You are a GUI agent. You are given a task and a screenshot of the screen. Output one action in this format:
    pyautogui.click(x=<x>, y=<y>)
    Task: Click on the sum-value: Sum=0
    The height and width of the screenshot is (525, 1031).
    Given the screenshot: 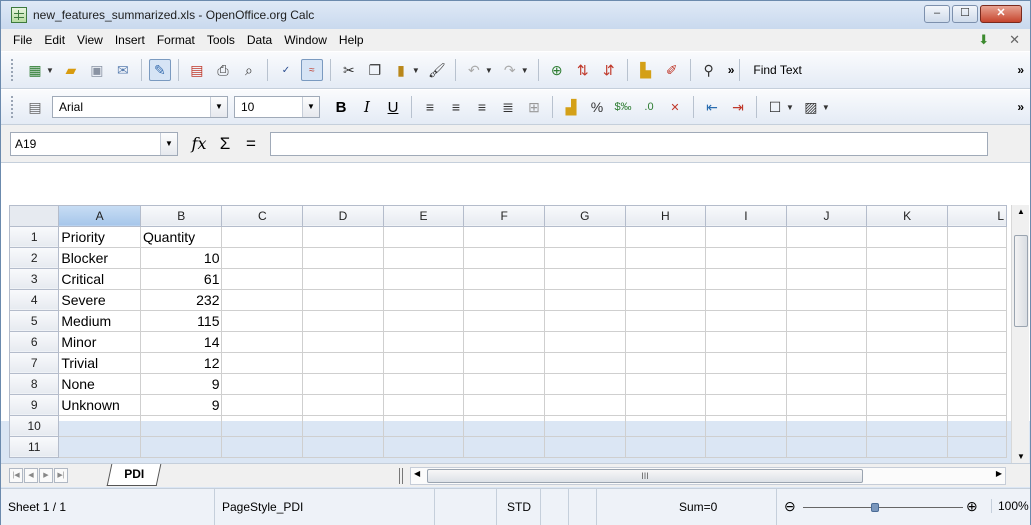 What is the action you would take?
    pyautogui.click(x=687, y=507)
    